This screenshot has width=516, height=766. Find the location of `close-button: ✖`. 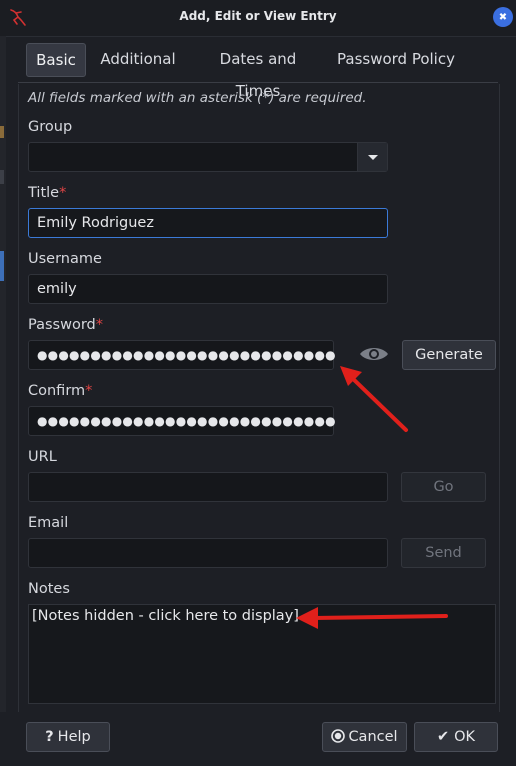

close-button: ✖ is located at coordinates (503, 17).